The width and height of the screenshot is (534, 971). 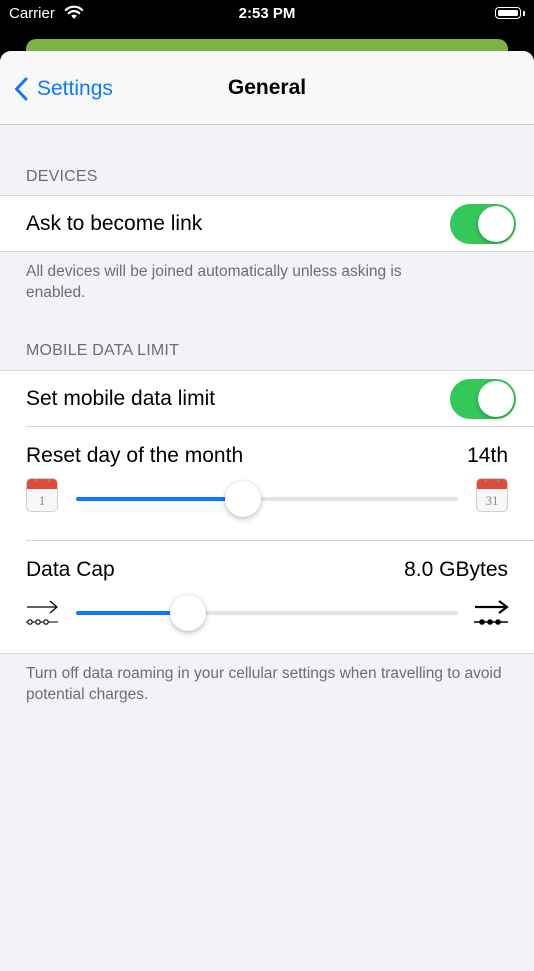 What do you see at coordinates (159, 499) in the screenshot?
I see `reset-day-slider-fill` at bounding box center [159, 499].